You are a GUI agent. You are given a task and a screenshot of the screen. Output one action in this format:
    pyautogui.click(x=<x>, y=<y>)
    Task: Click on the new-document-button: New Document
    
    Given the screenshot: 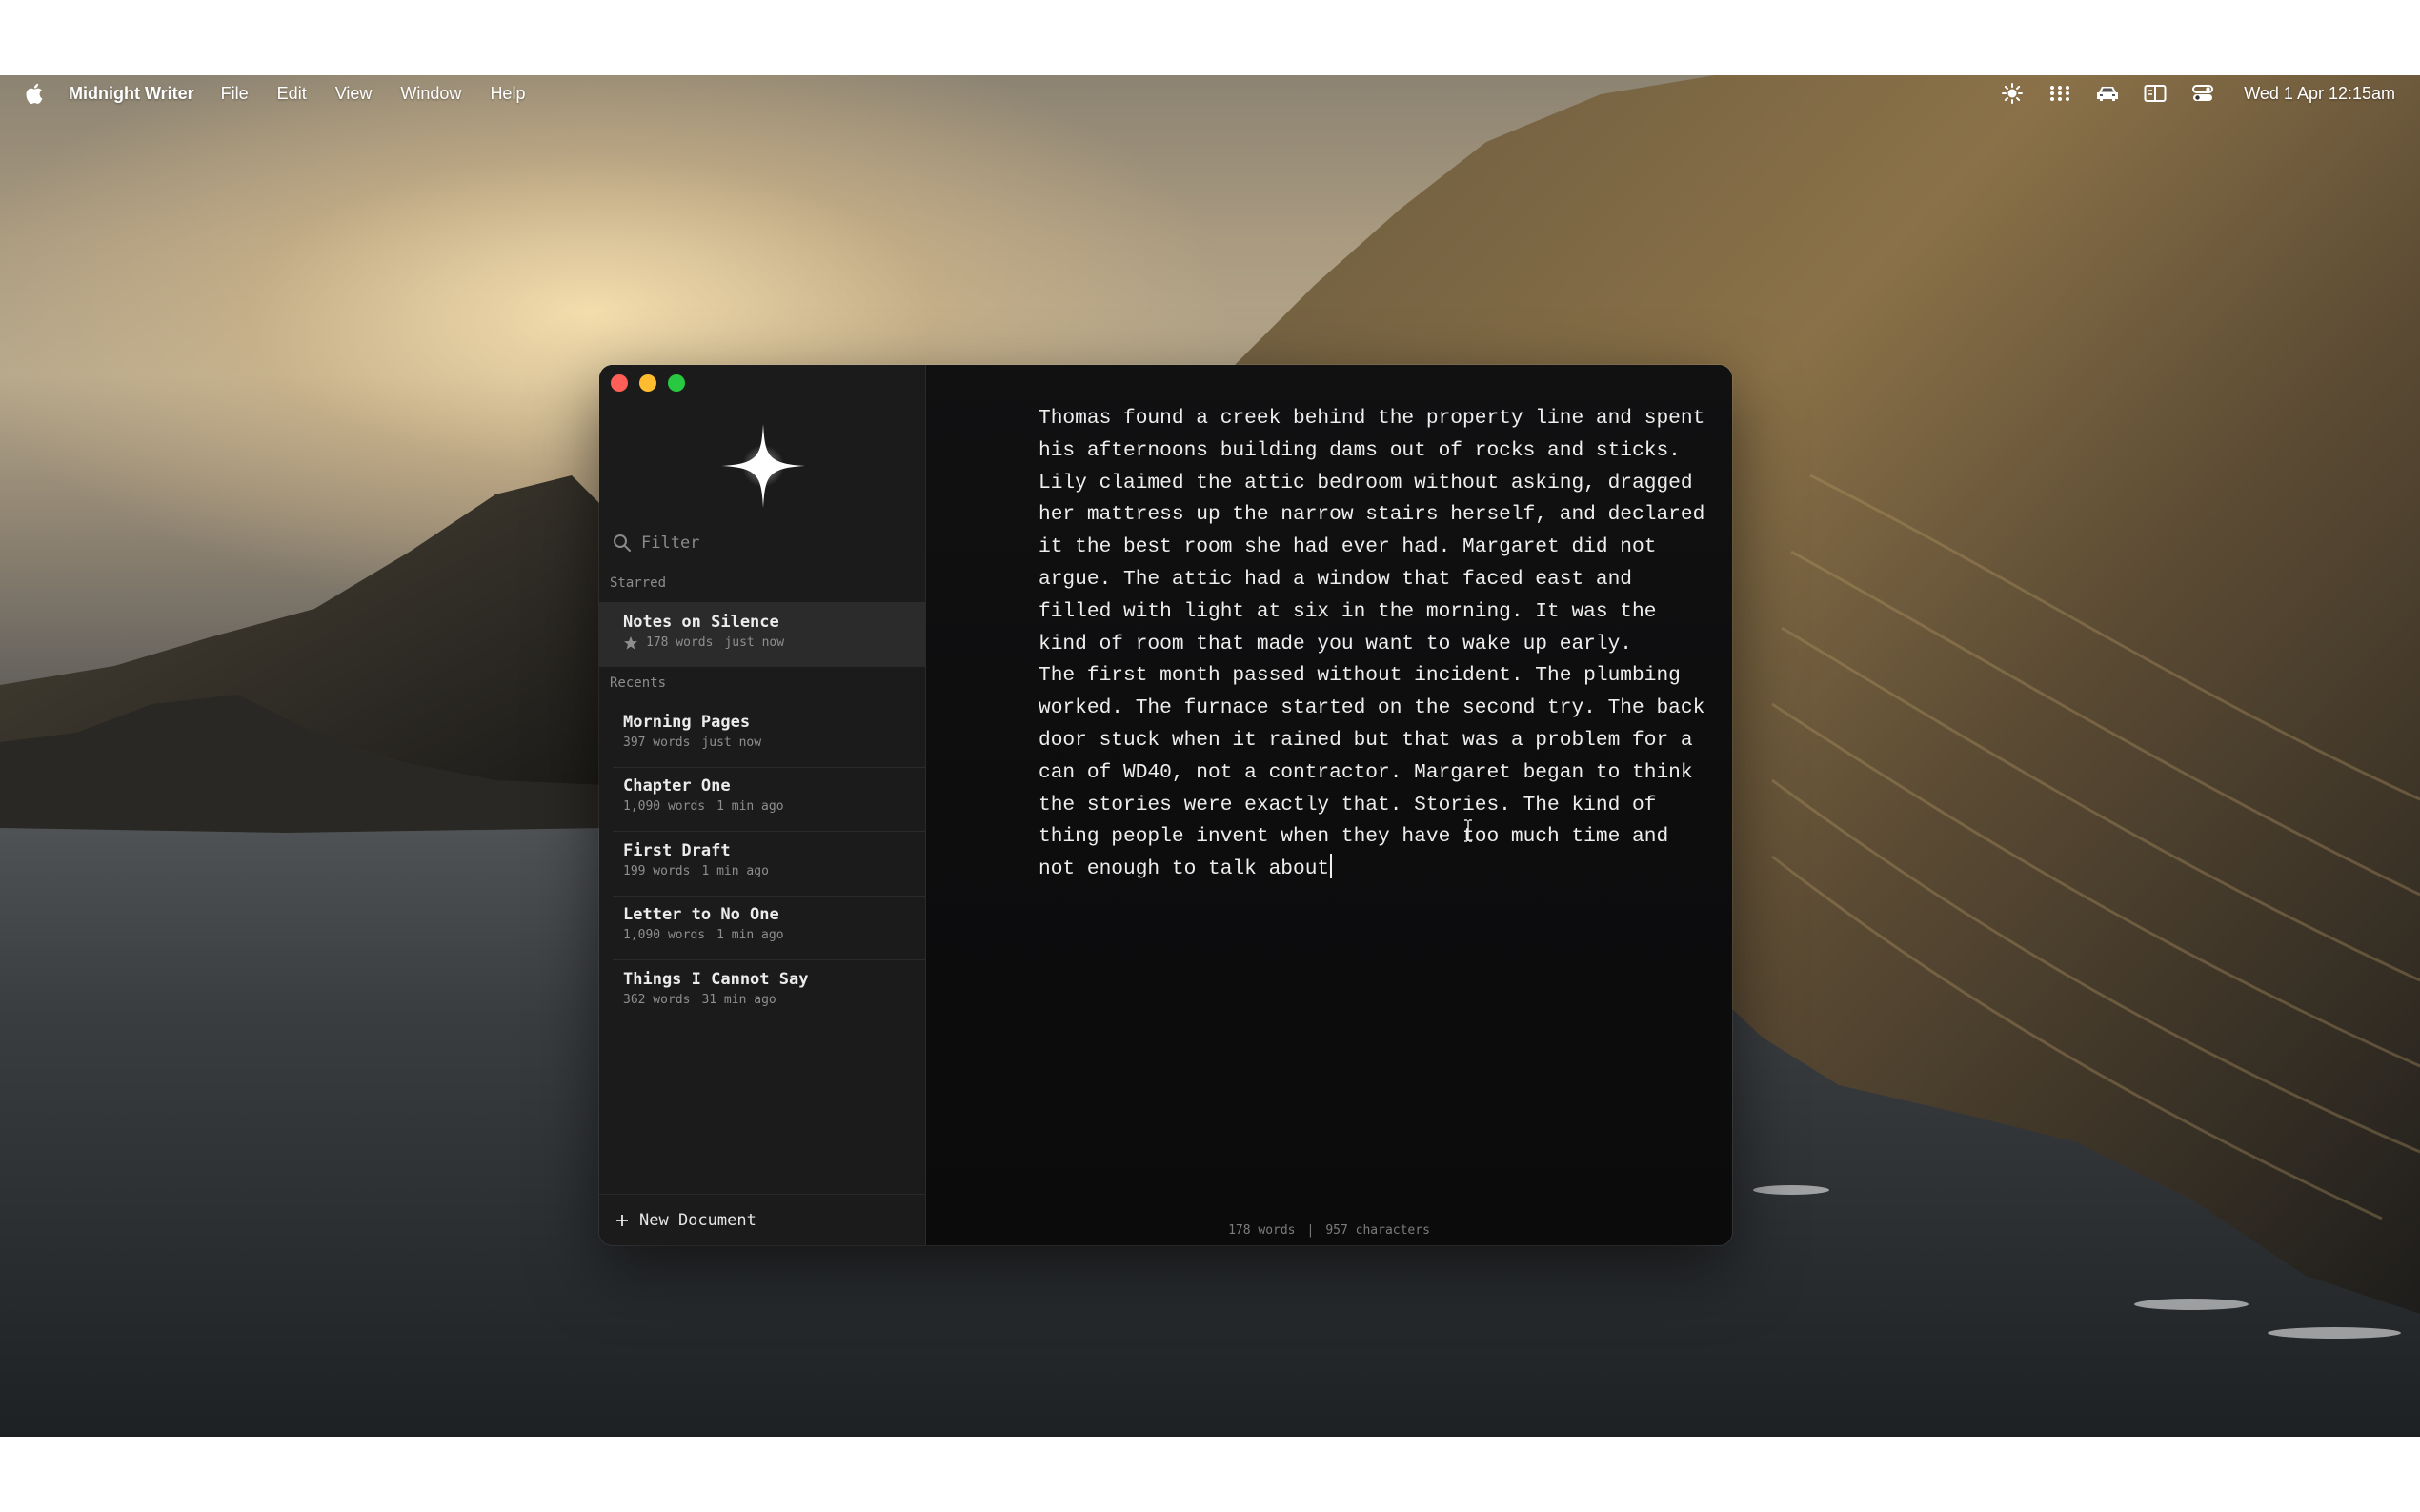 What is the action you would take?
    pyautogui.click(x=762, y=1220)
    